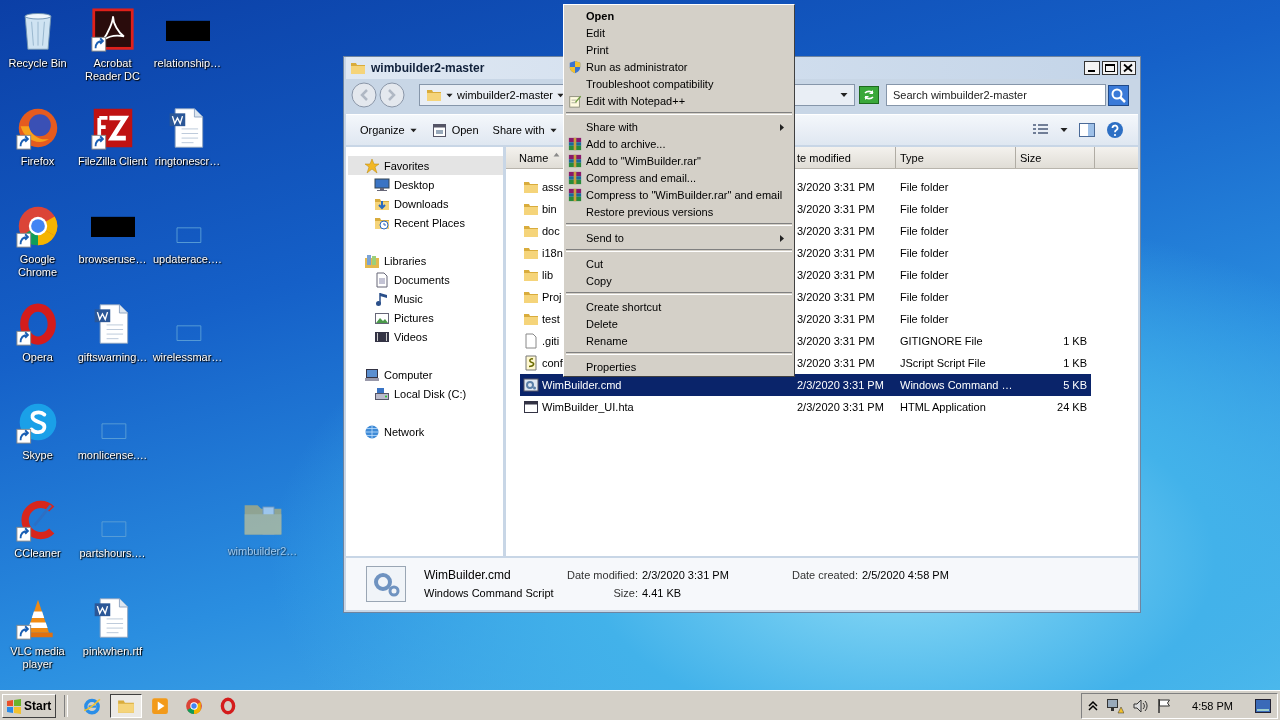  I want to click on file-type: GITIGNORE File, so click(941, 341).